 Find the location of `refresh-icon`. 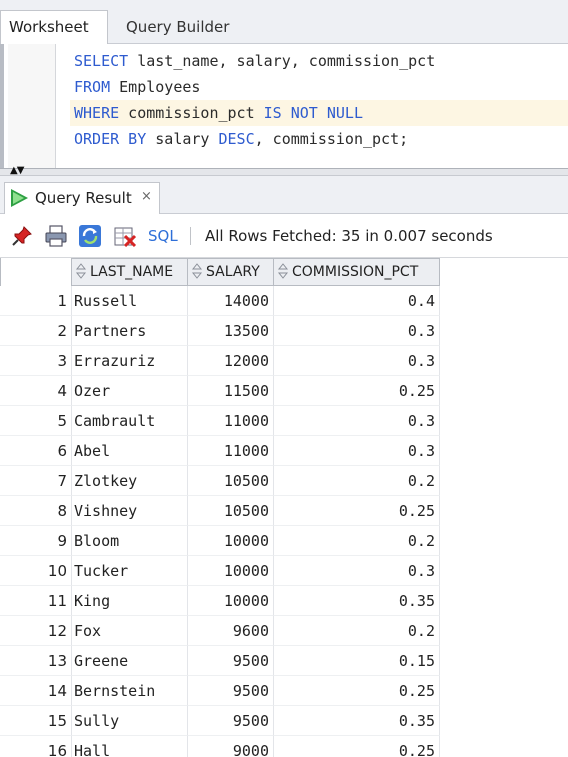

refresh-icon is located at coordinates (90, 236).